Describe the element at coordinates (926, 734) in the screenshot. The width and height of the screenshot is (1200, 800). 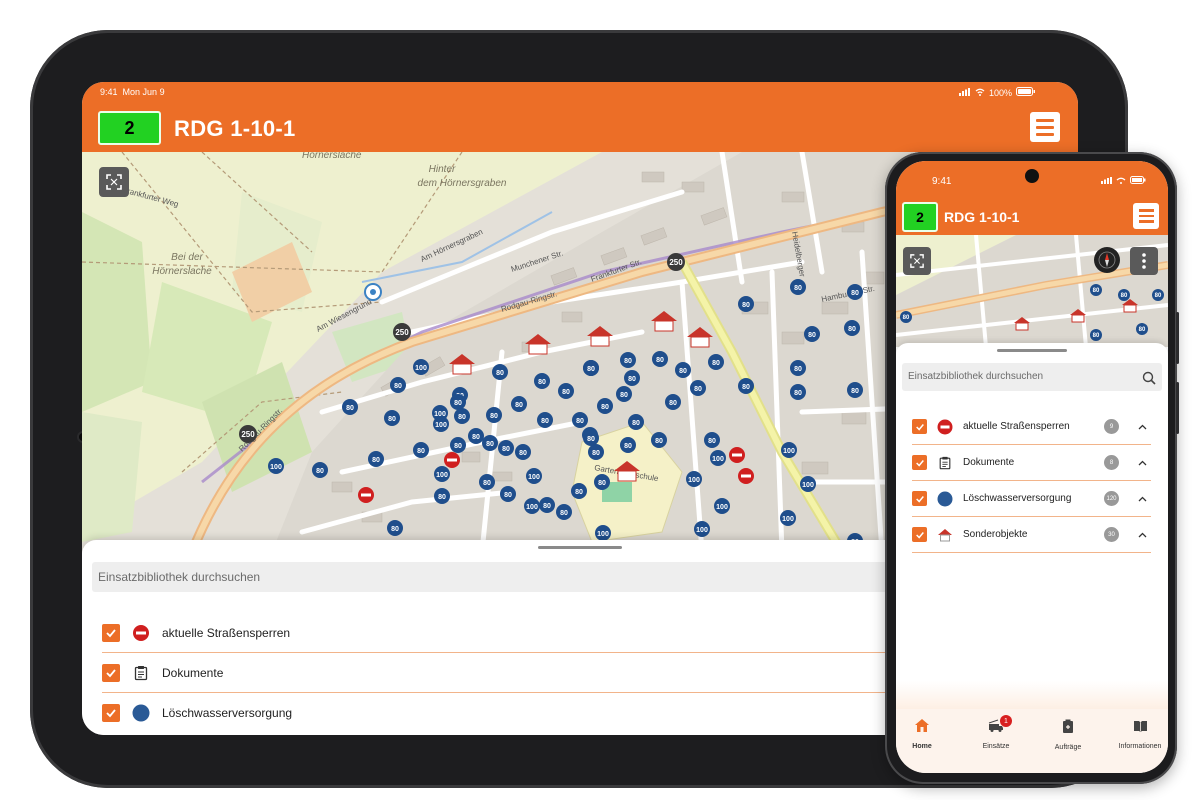
I see `tab-home: Home` at that location.